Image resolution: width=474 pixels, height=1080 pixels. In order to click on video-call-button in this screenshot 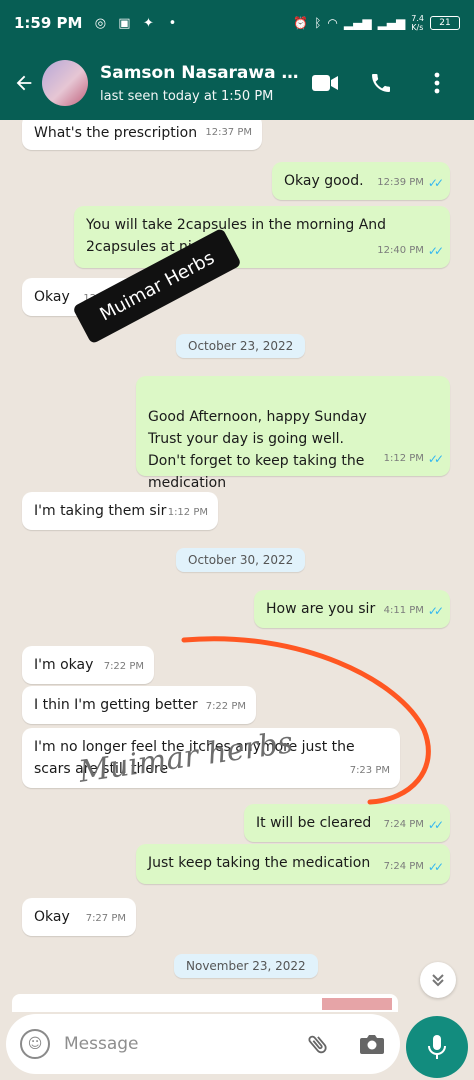, I will do `click(325, 83)`.